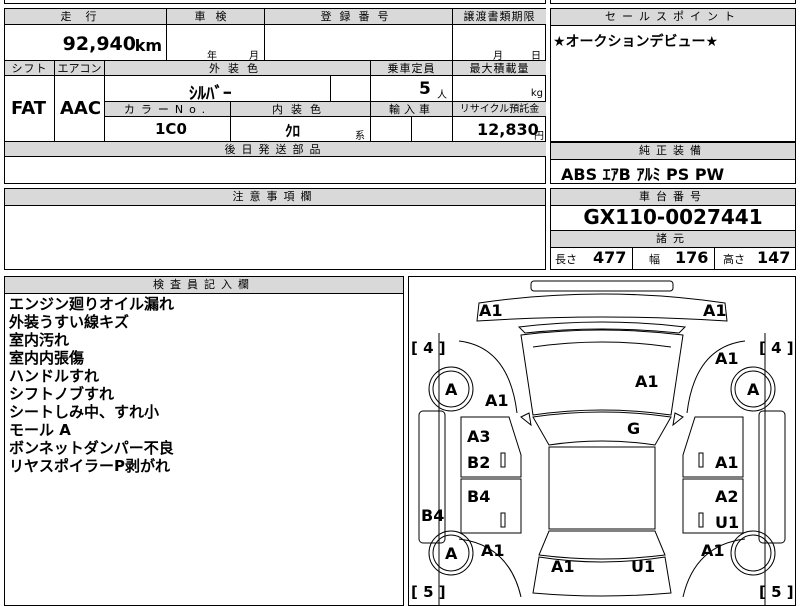  I want to click on wheel-mark-front-left: A, so click(451, 389).